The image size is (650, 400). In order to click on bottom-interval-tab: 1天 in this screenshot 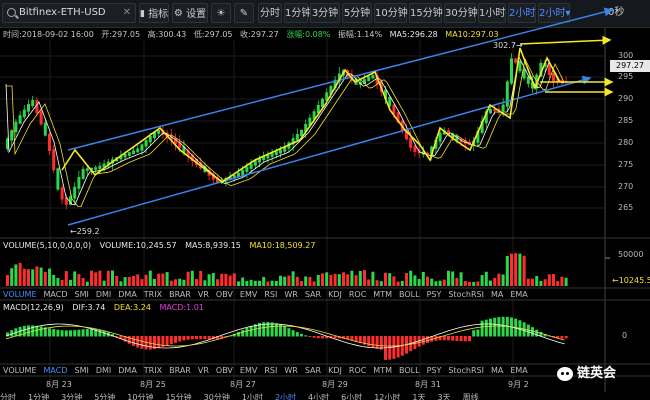, I will do `click(418, 396)`.